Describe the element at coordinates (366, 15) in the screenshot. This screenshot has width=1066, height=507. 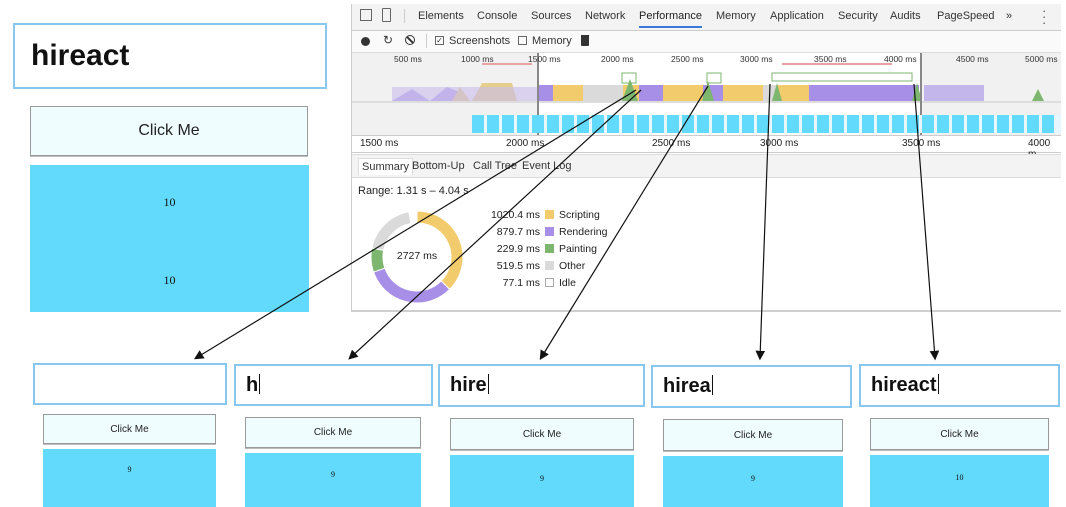
I see `inspect-icon` at that location.